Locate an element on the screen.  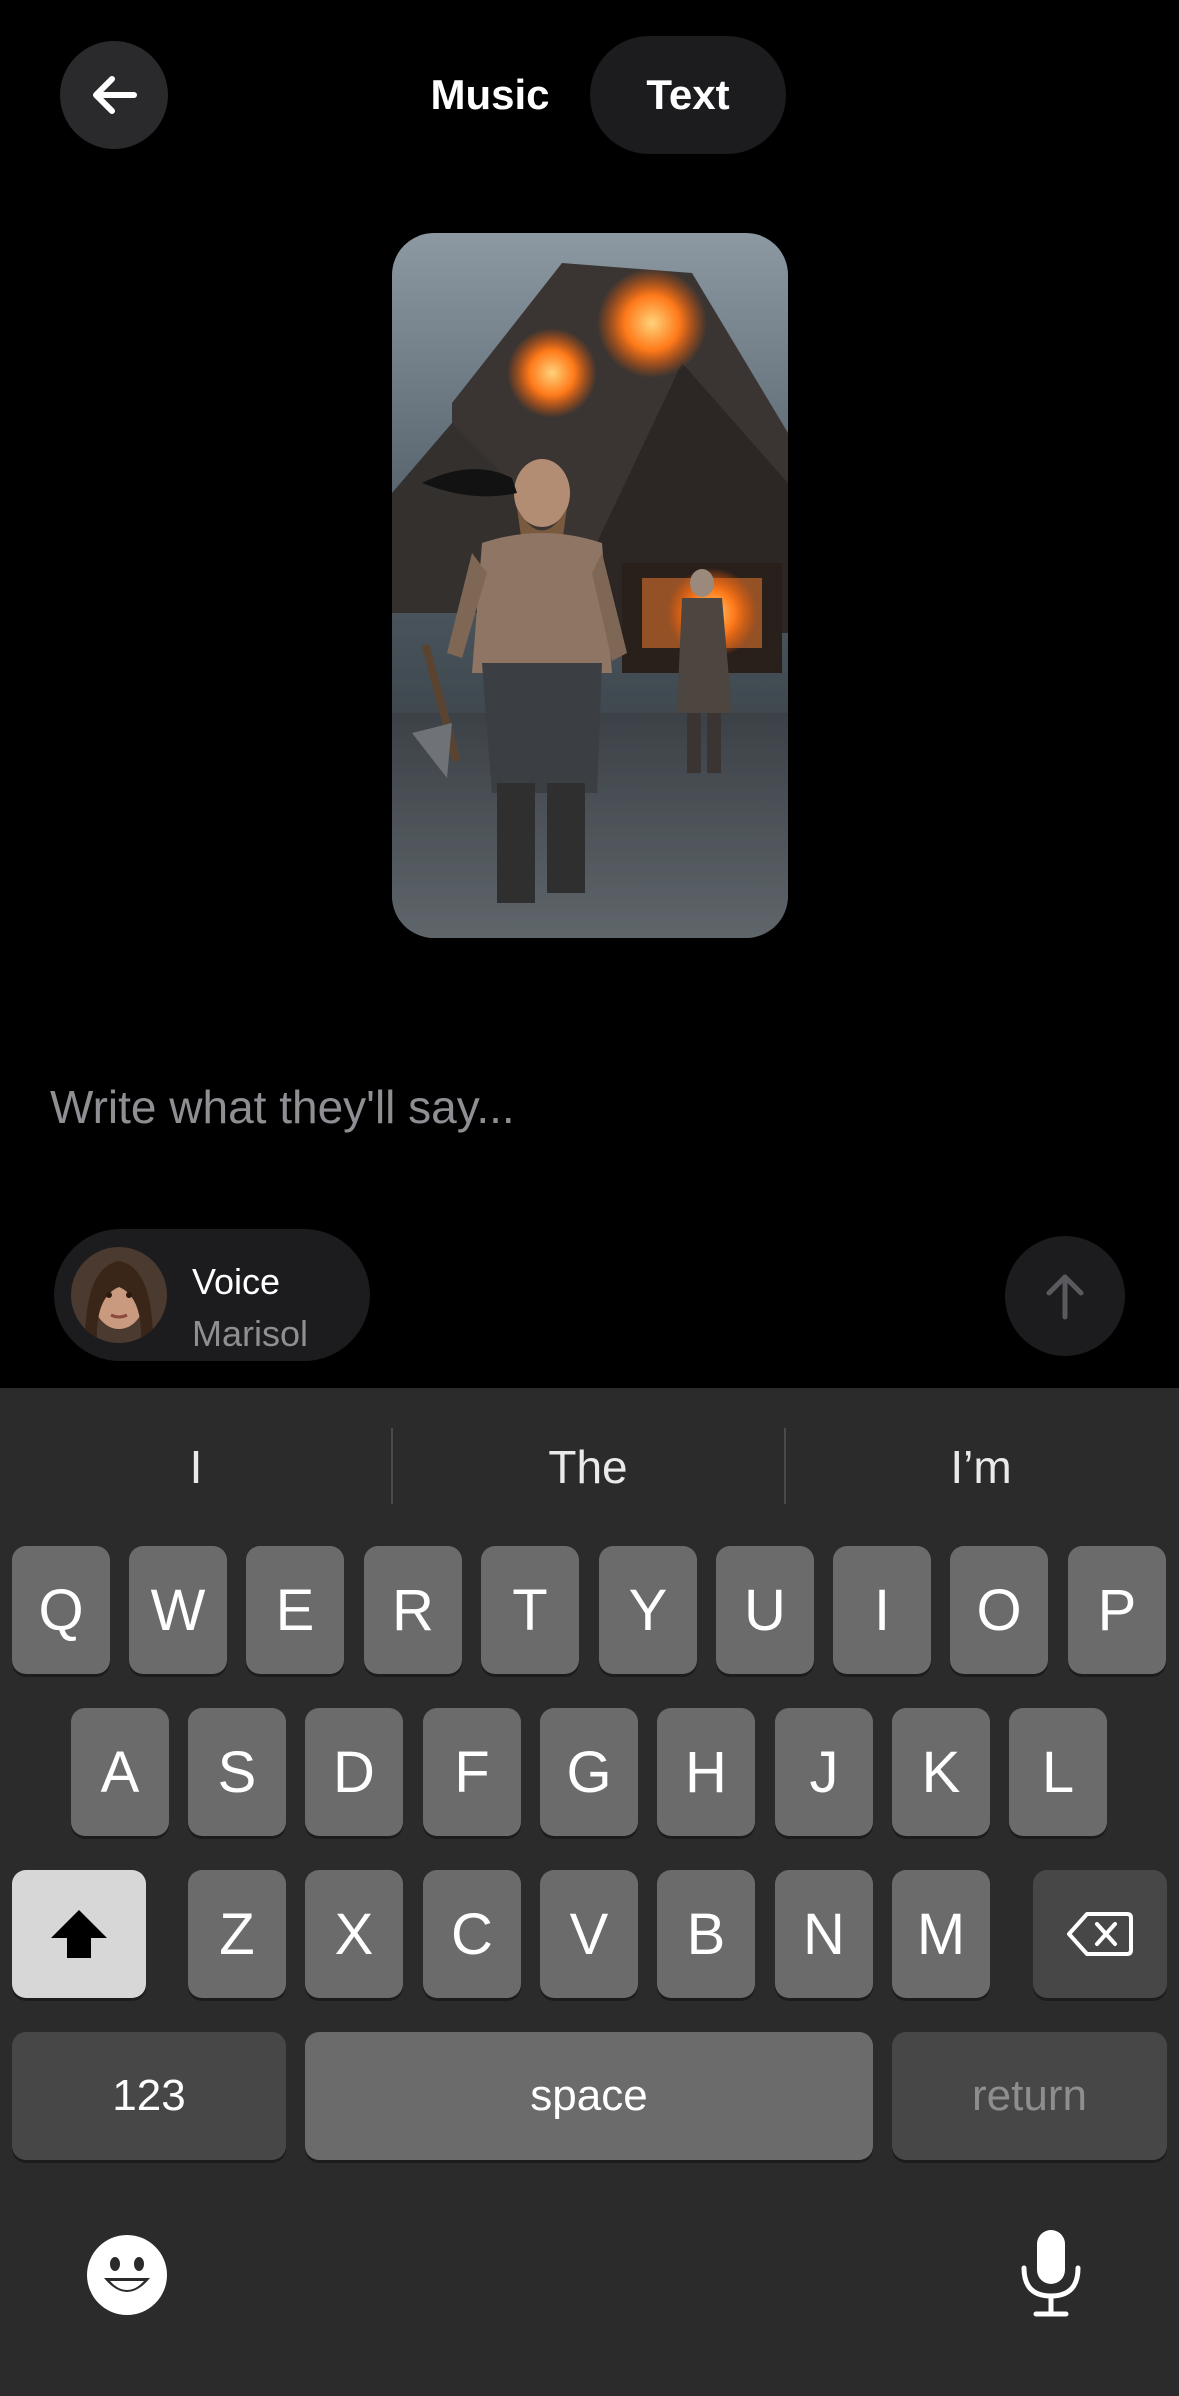
key-label: A is located at coordinates (120, 1772).